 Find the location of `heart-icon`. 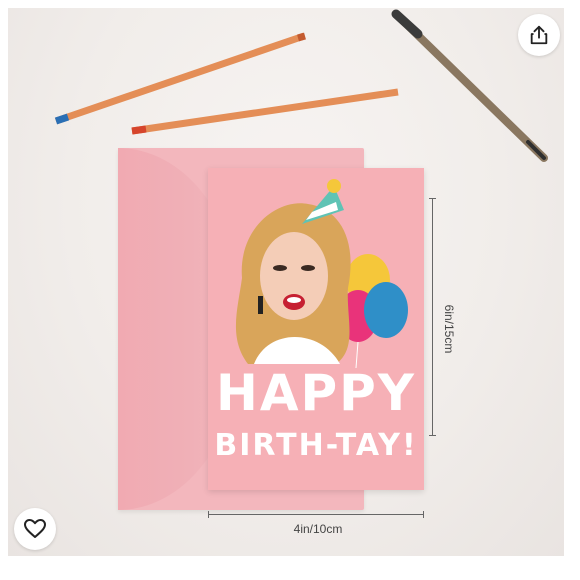

heart-icon is located at coordinates (35, 528).